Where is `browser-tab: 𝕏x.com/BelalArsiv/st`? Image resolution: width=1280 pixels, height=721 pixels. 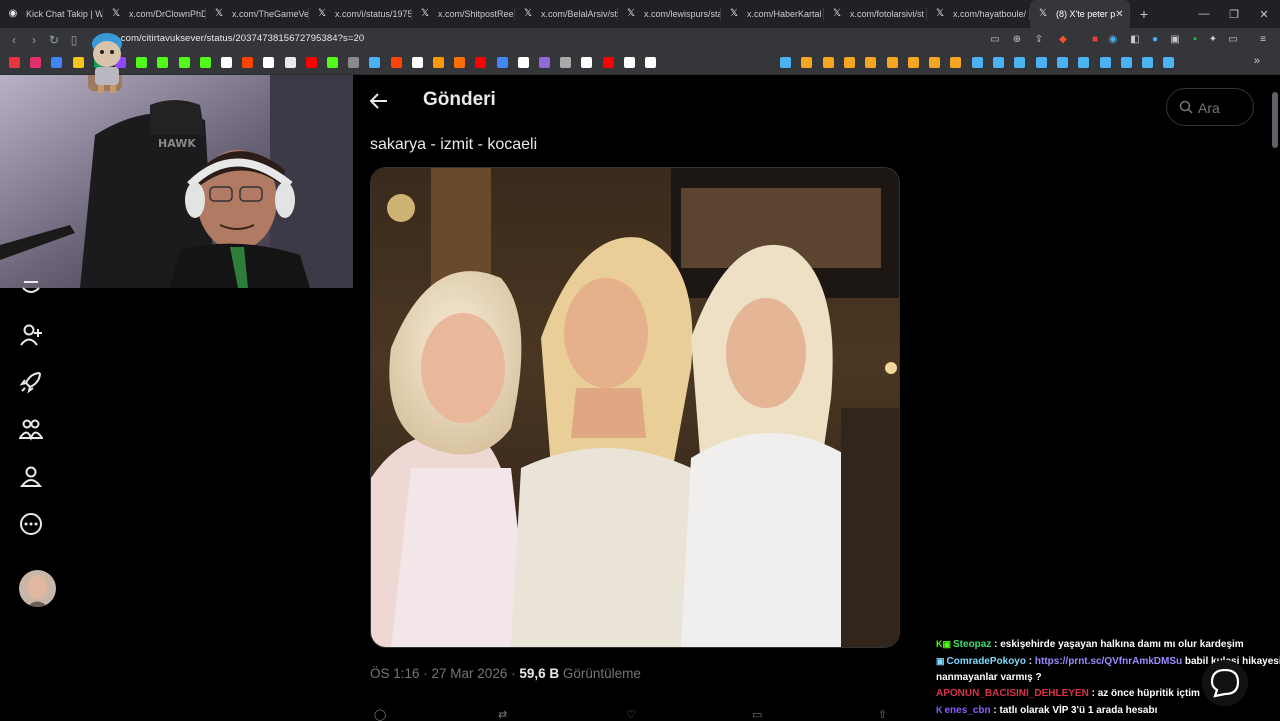 browser-tab: 𝕏x.com/BelalArsiv/st is located at coordinates (566, 14).